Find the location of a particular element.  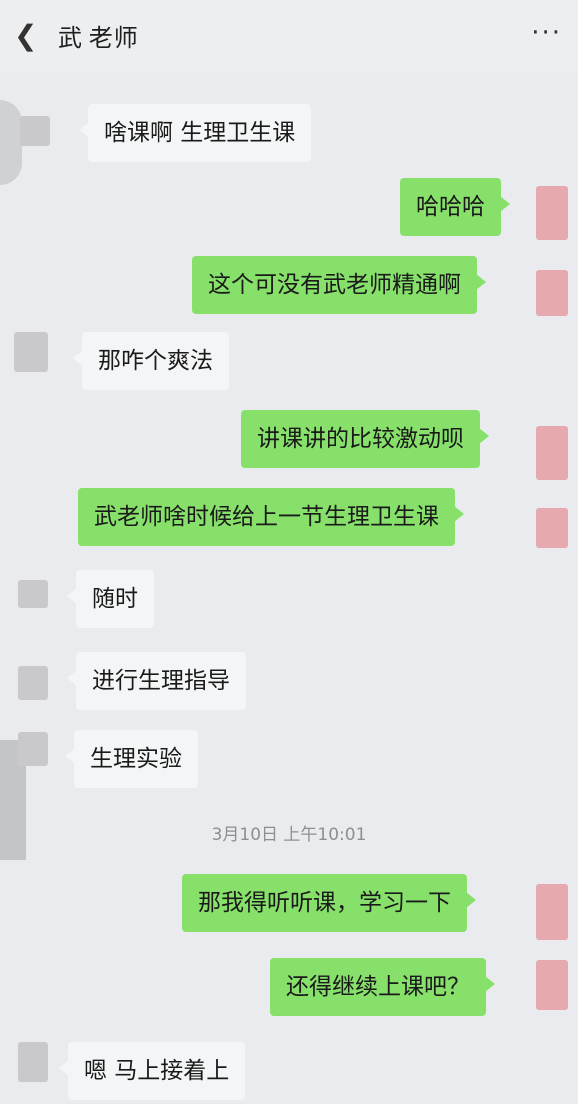

message-bubble-received: 那咋个爽法 is located at coordinates (151, 361).